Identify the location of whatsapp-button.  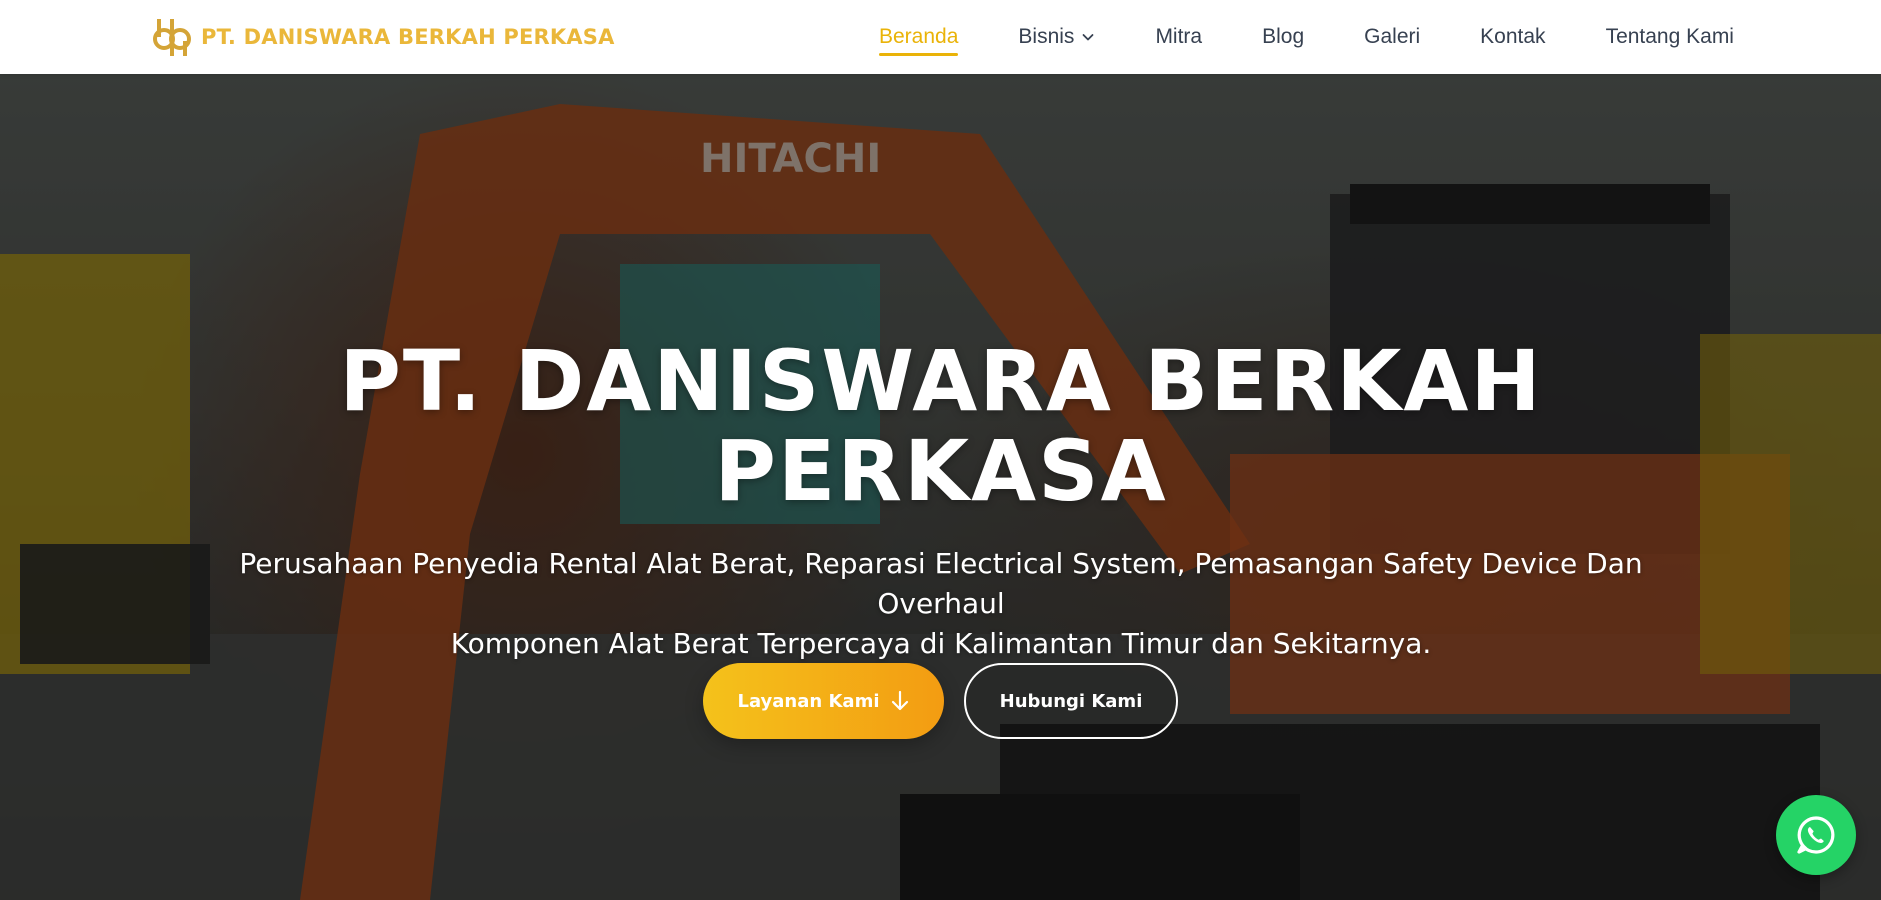
(1816, 835).